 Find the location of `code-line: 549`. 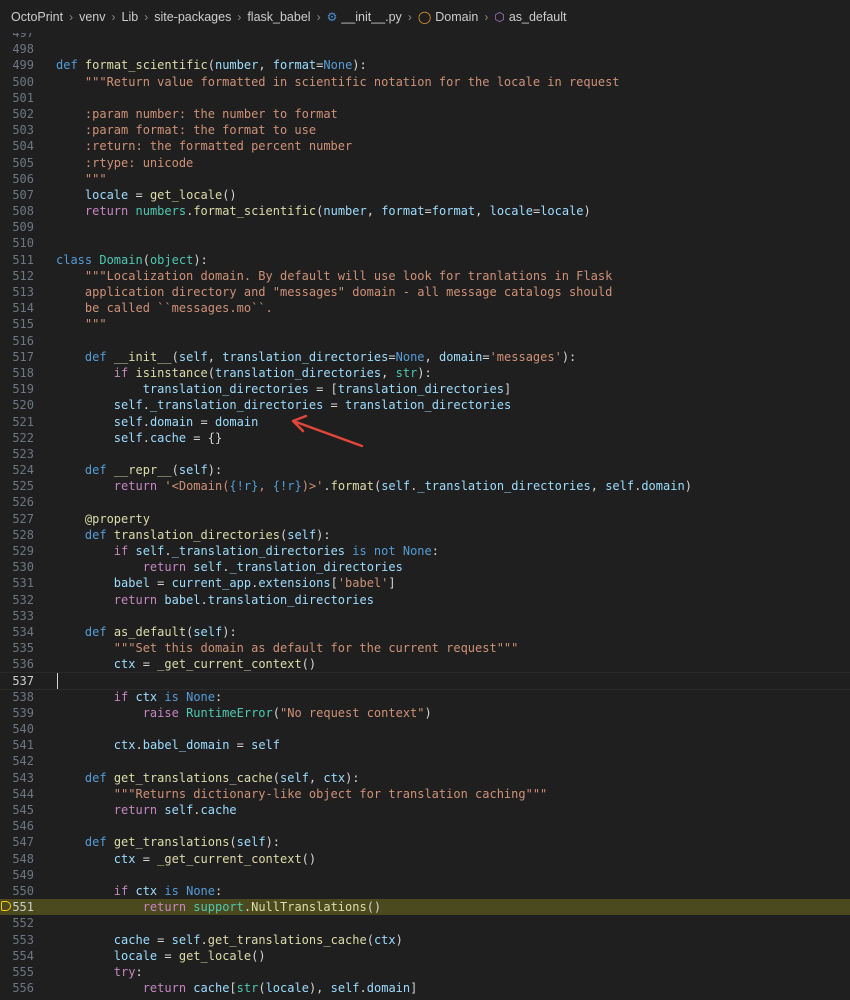

code-line: 549 is located at coordinates (425, 875).